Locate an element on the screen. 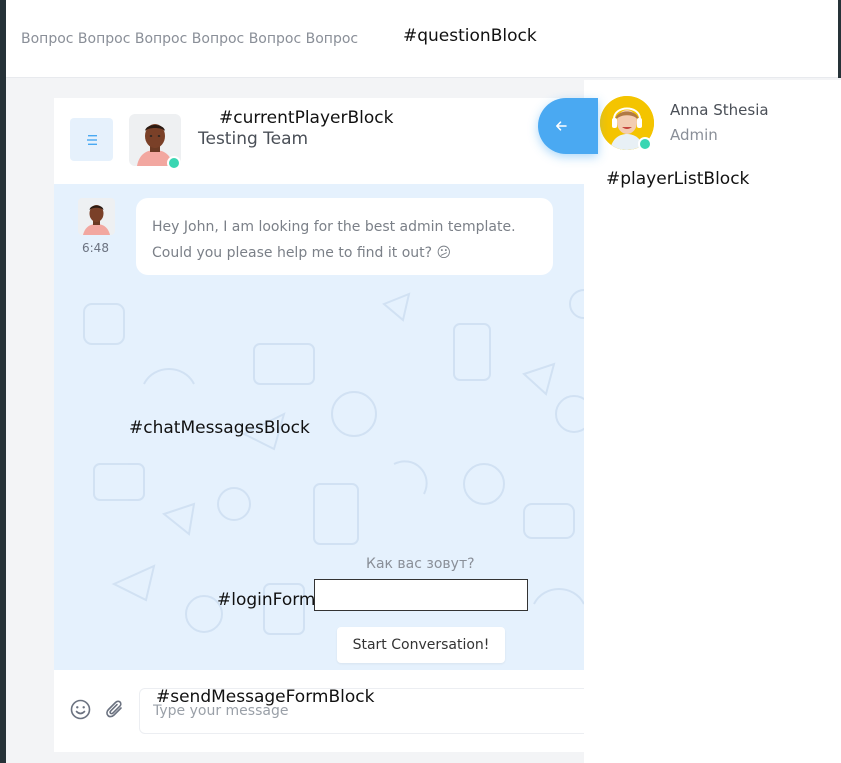 This screenshot has height=763, width=841. back-button is located at coordinates (568, 126).